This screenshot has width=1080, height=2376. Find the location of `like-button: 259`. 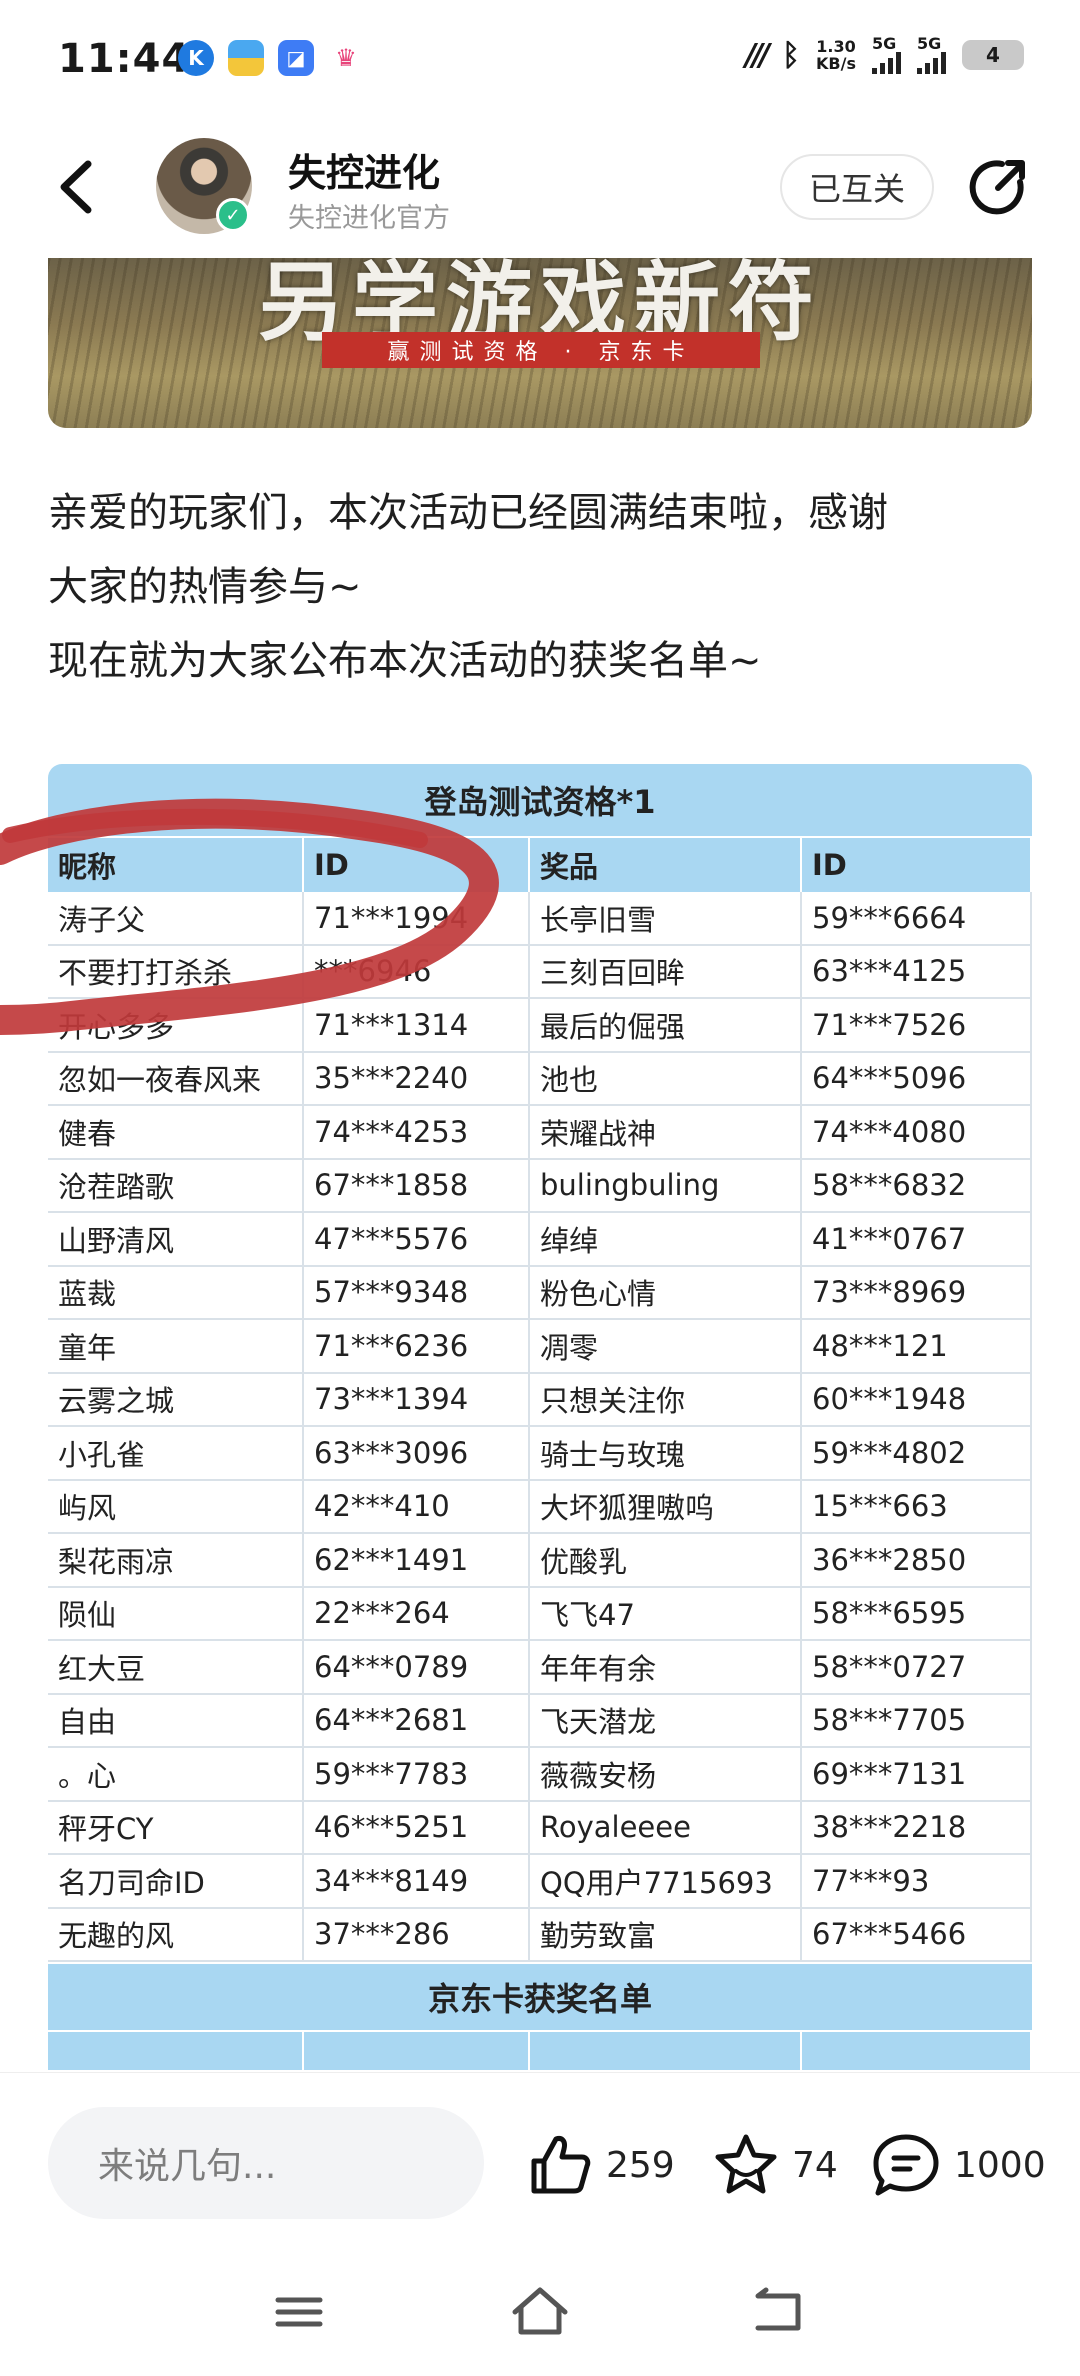

like-button: 259 is located at coordinates (600, 2165).